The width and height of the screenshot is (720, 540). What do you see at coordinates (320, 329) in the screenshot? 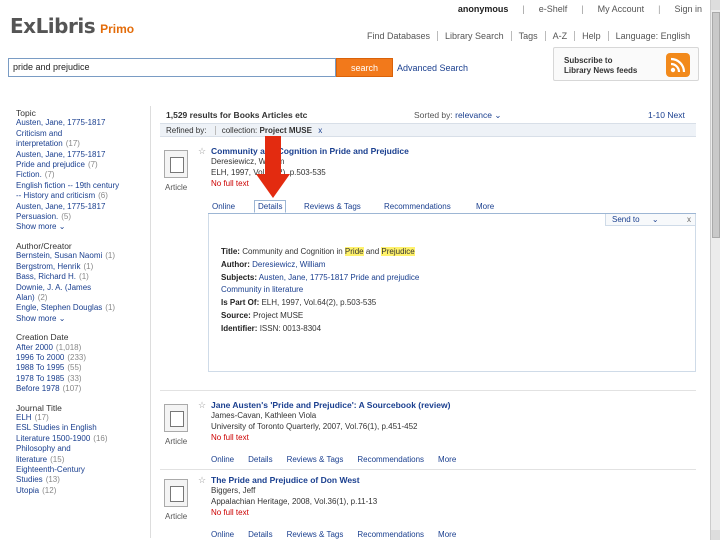
I see `detail-identifier-row: Identifier: ISSN: 0013-8304` at bounding box center [320, 329].